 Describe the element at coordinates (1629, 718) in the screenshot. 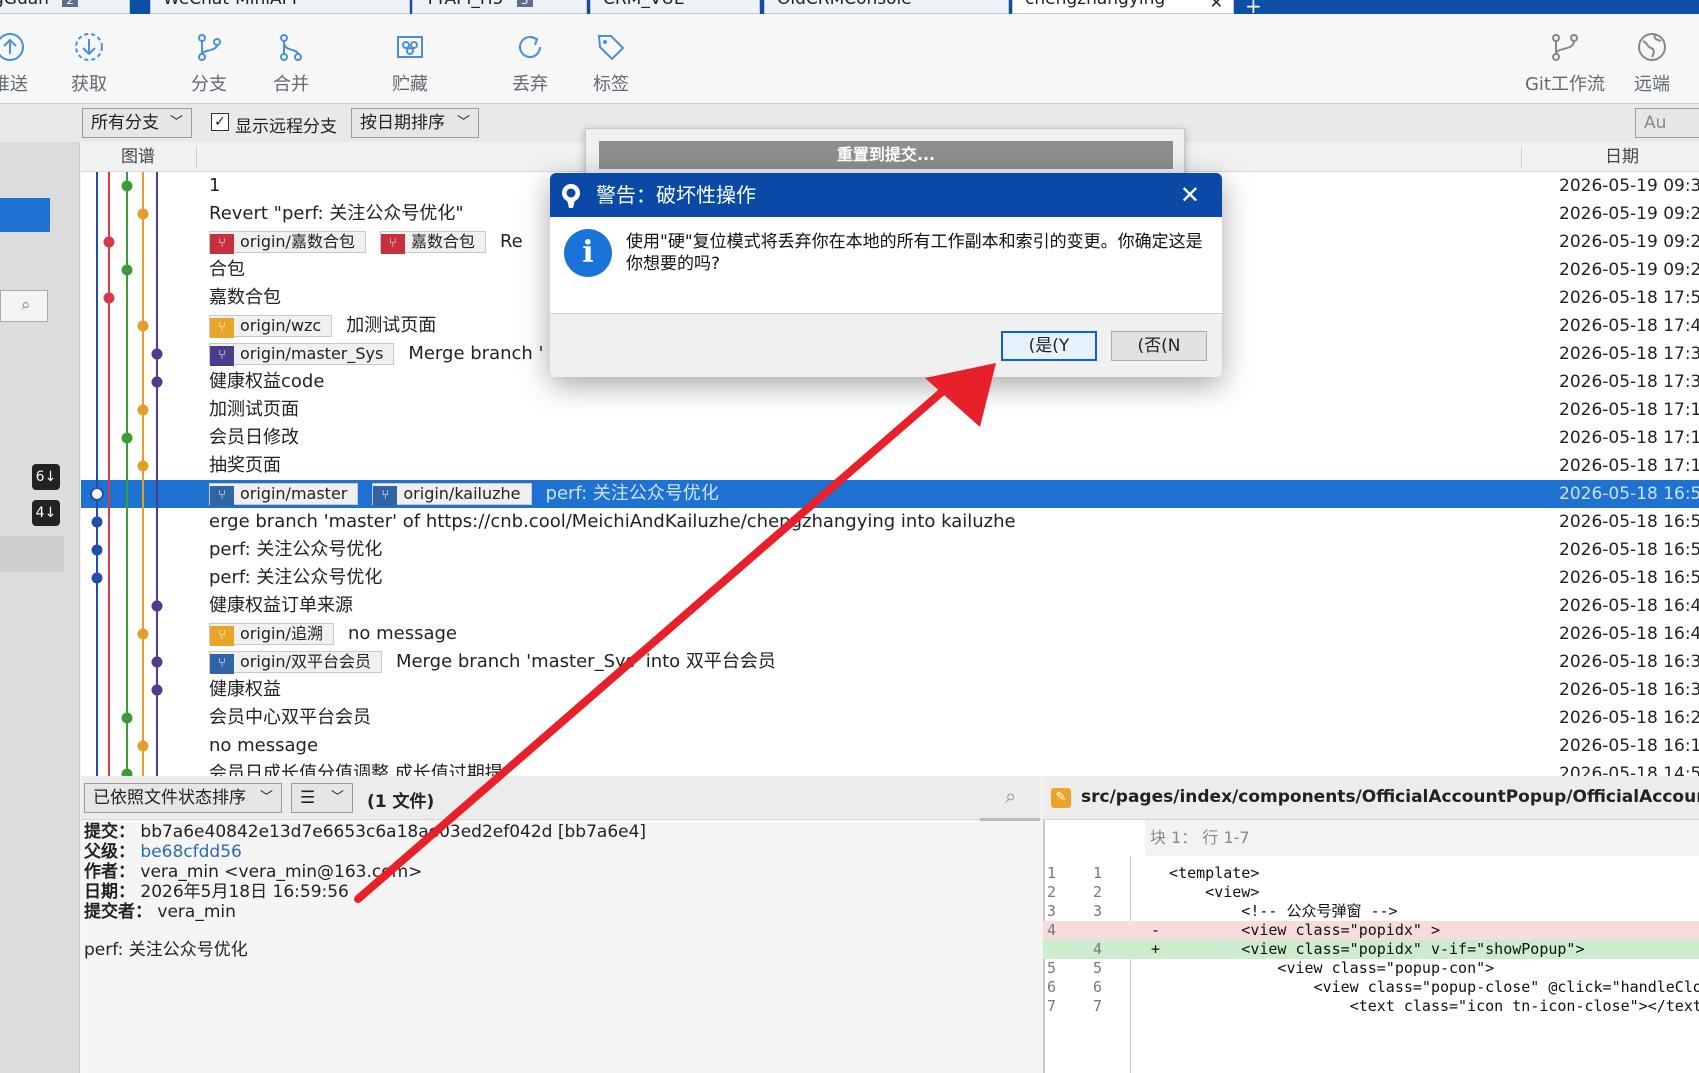

I see `commit-date-cell: 2026-05-18 16:2` at that location.